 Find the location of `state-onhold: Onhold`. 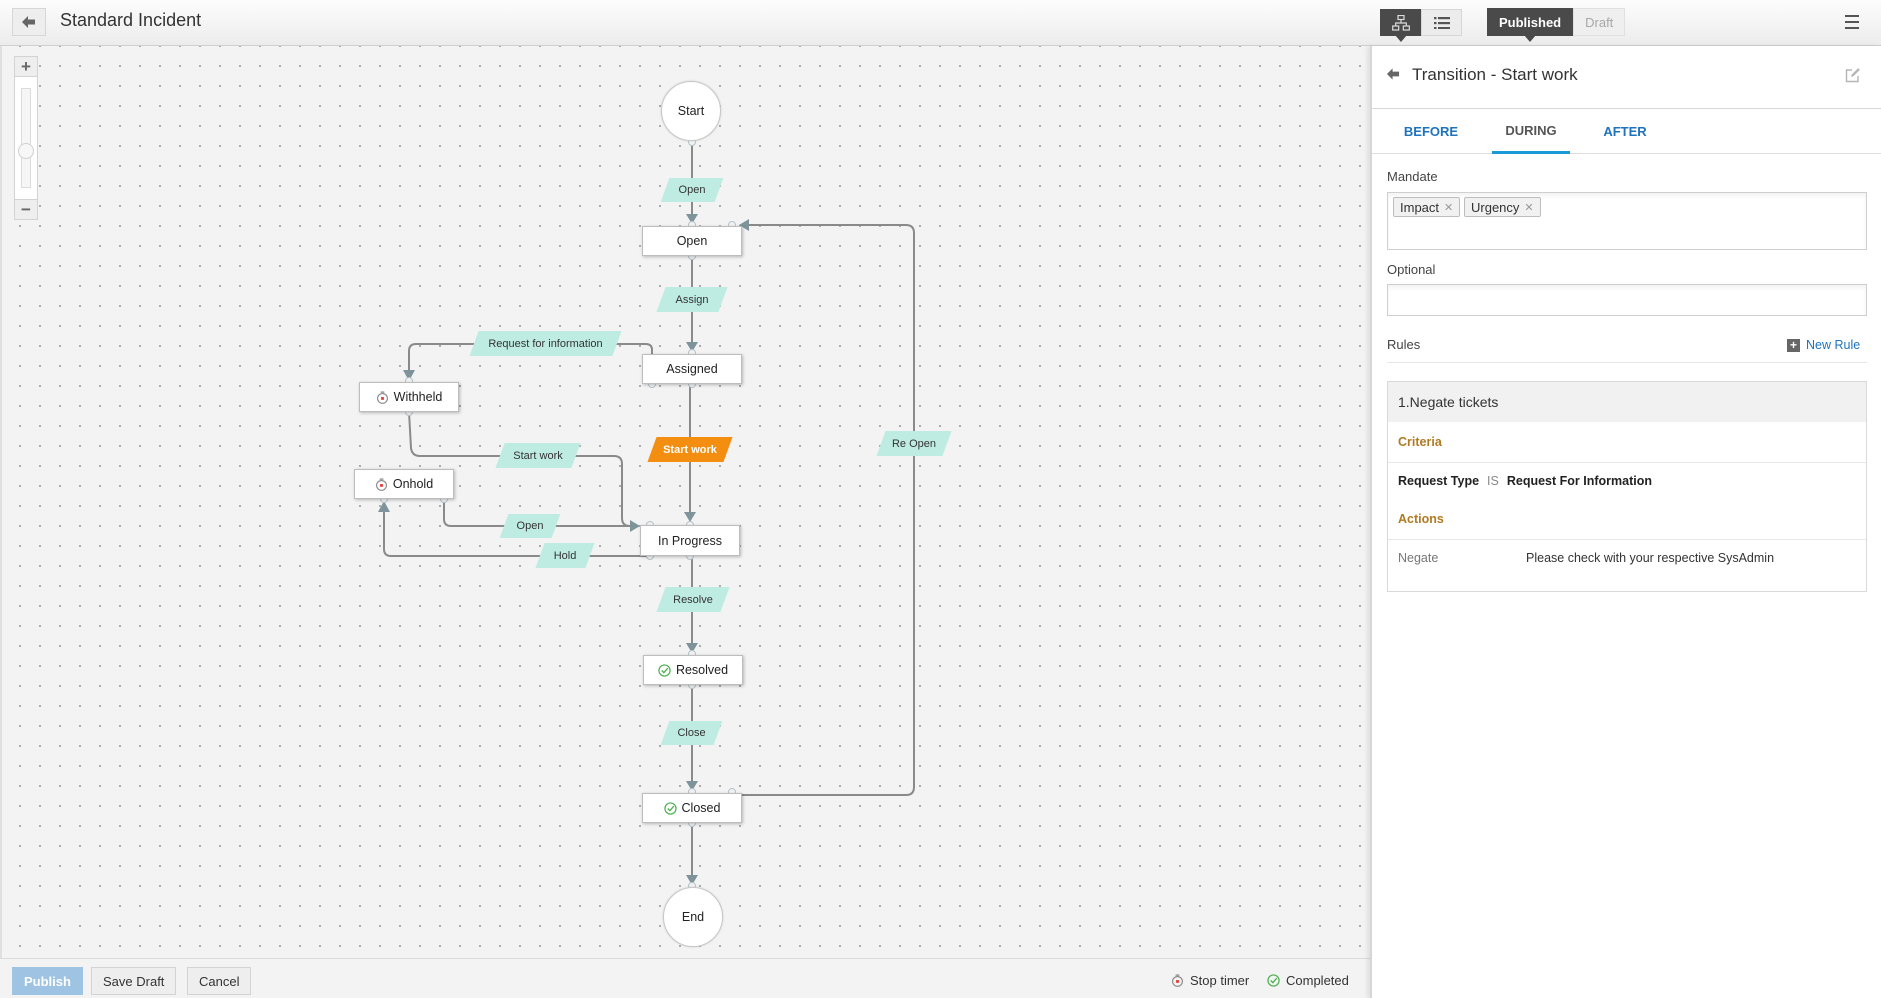

state-onhold: Onhold is located at coordinates (404, 484).